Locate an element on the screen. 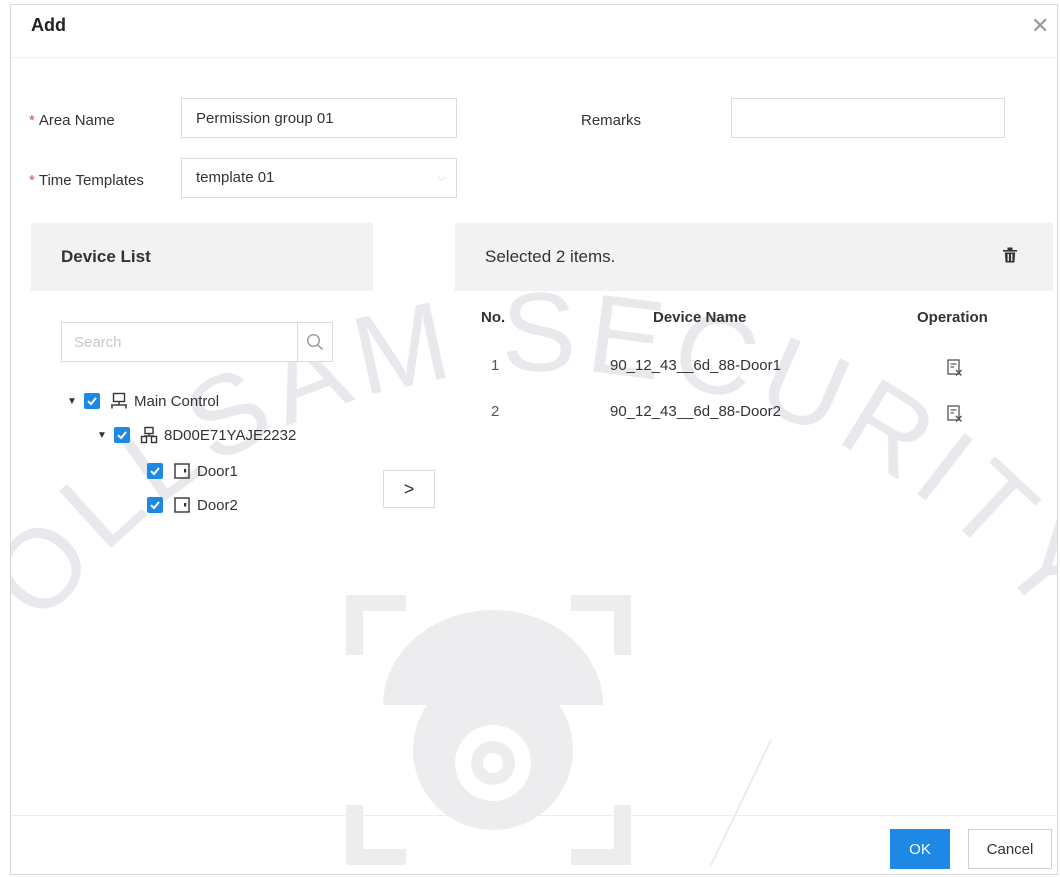  tree-node-label: Main Control is located at coordinates (177, 401).